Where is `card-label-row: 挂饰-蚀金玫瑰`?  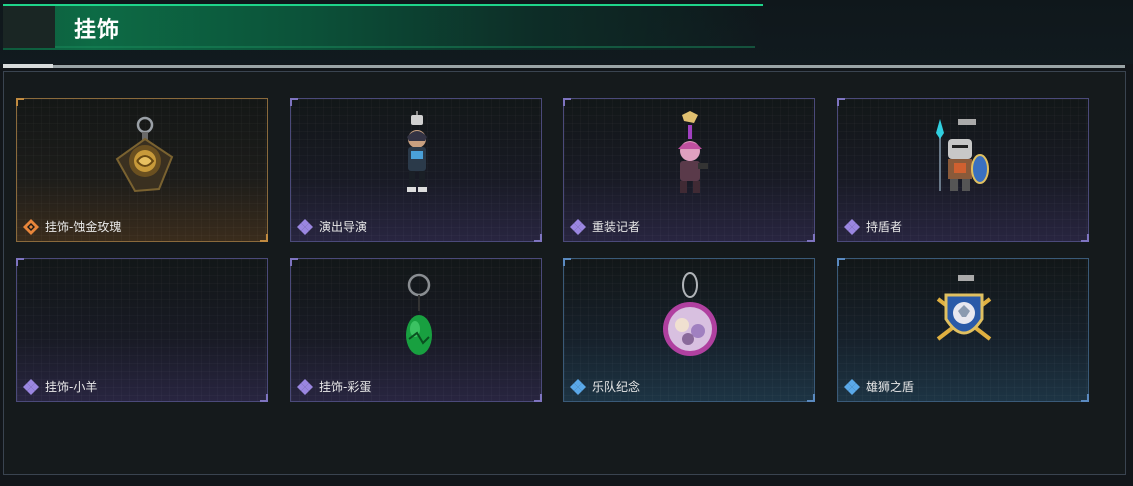
card-label-row: 挂饰-蚀金玫瑰 is located at coordinates (72, 226).